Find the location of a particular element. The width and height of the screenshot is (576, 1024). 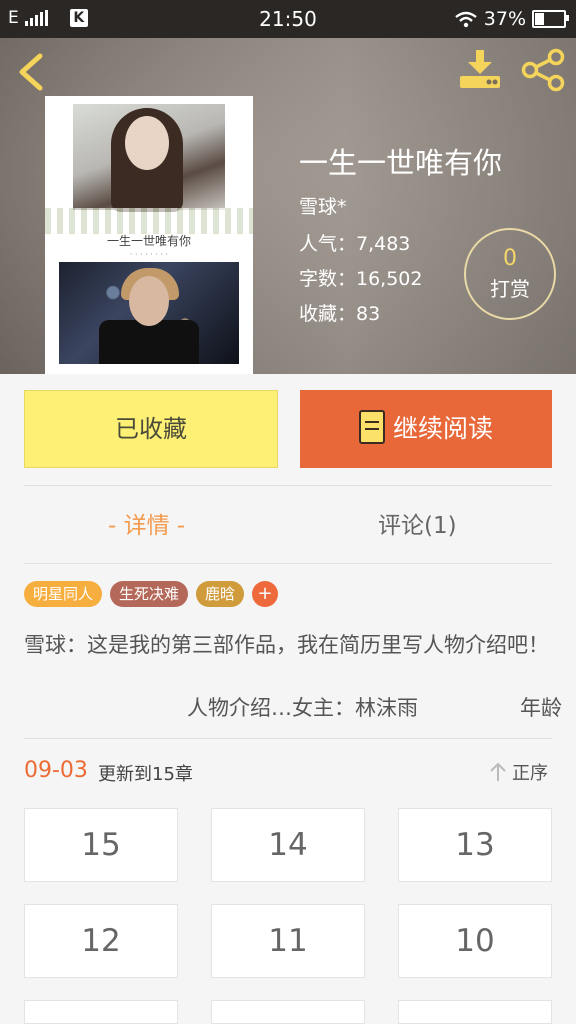

cover-photo-top is located at coordinates (149, 158).